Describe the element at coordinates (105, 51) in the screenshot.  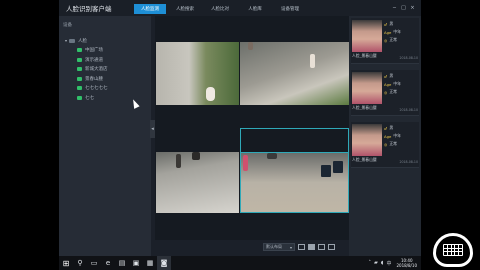
I see `device-item: 中国广场` at that location.